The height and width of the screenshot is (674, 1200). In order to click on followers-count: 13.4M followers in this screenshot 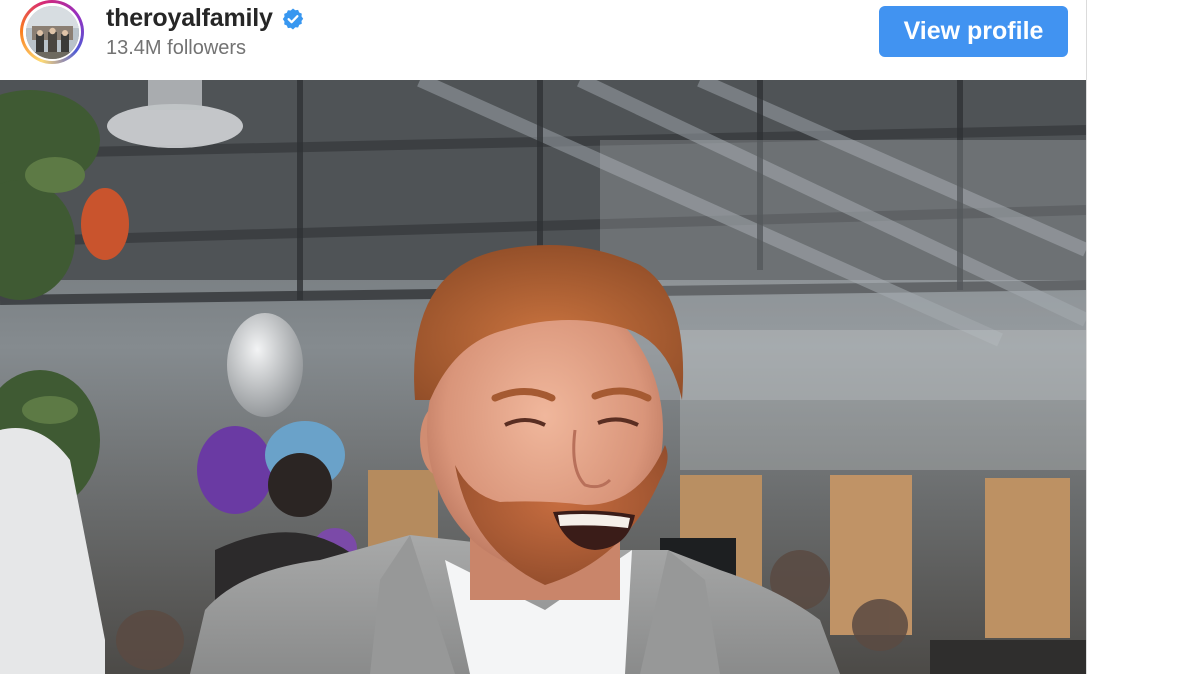, I will do `click(176, 48)`.